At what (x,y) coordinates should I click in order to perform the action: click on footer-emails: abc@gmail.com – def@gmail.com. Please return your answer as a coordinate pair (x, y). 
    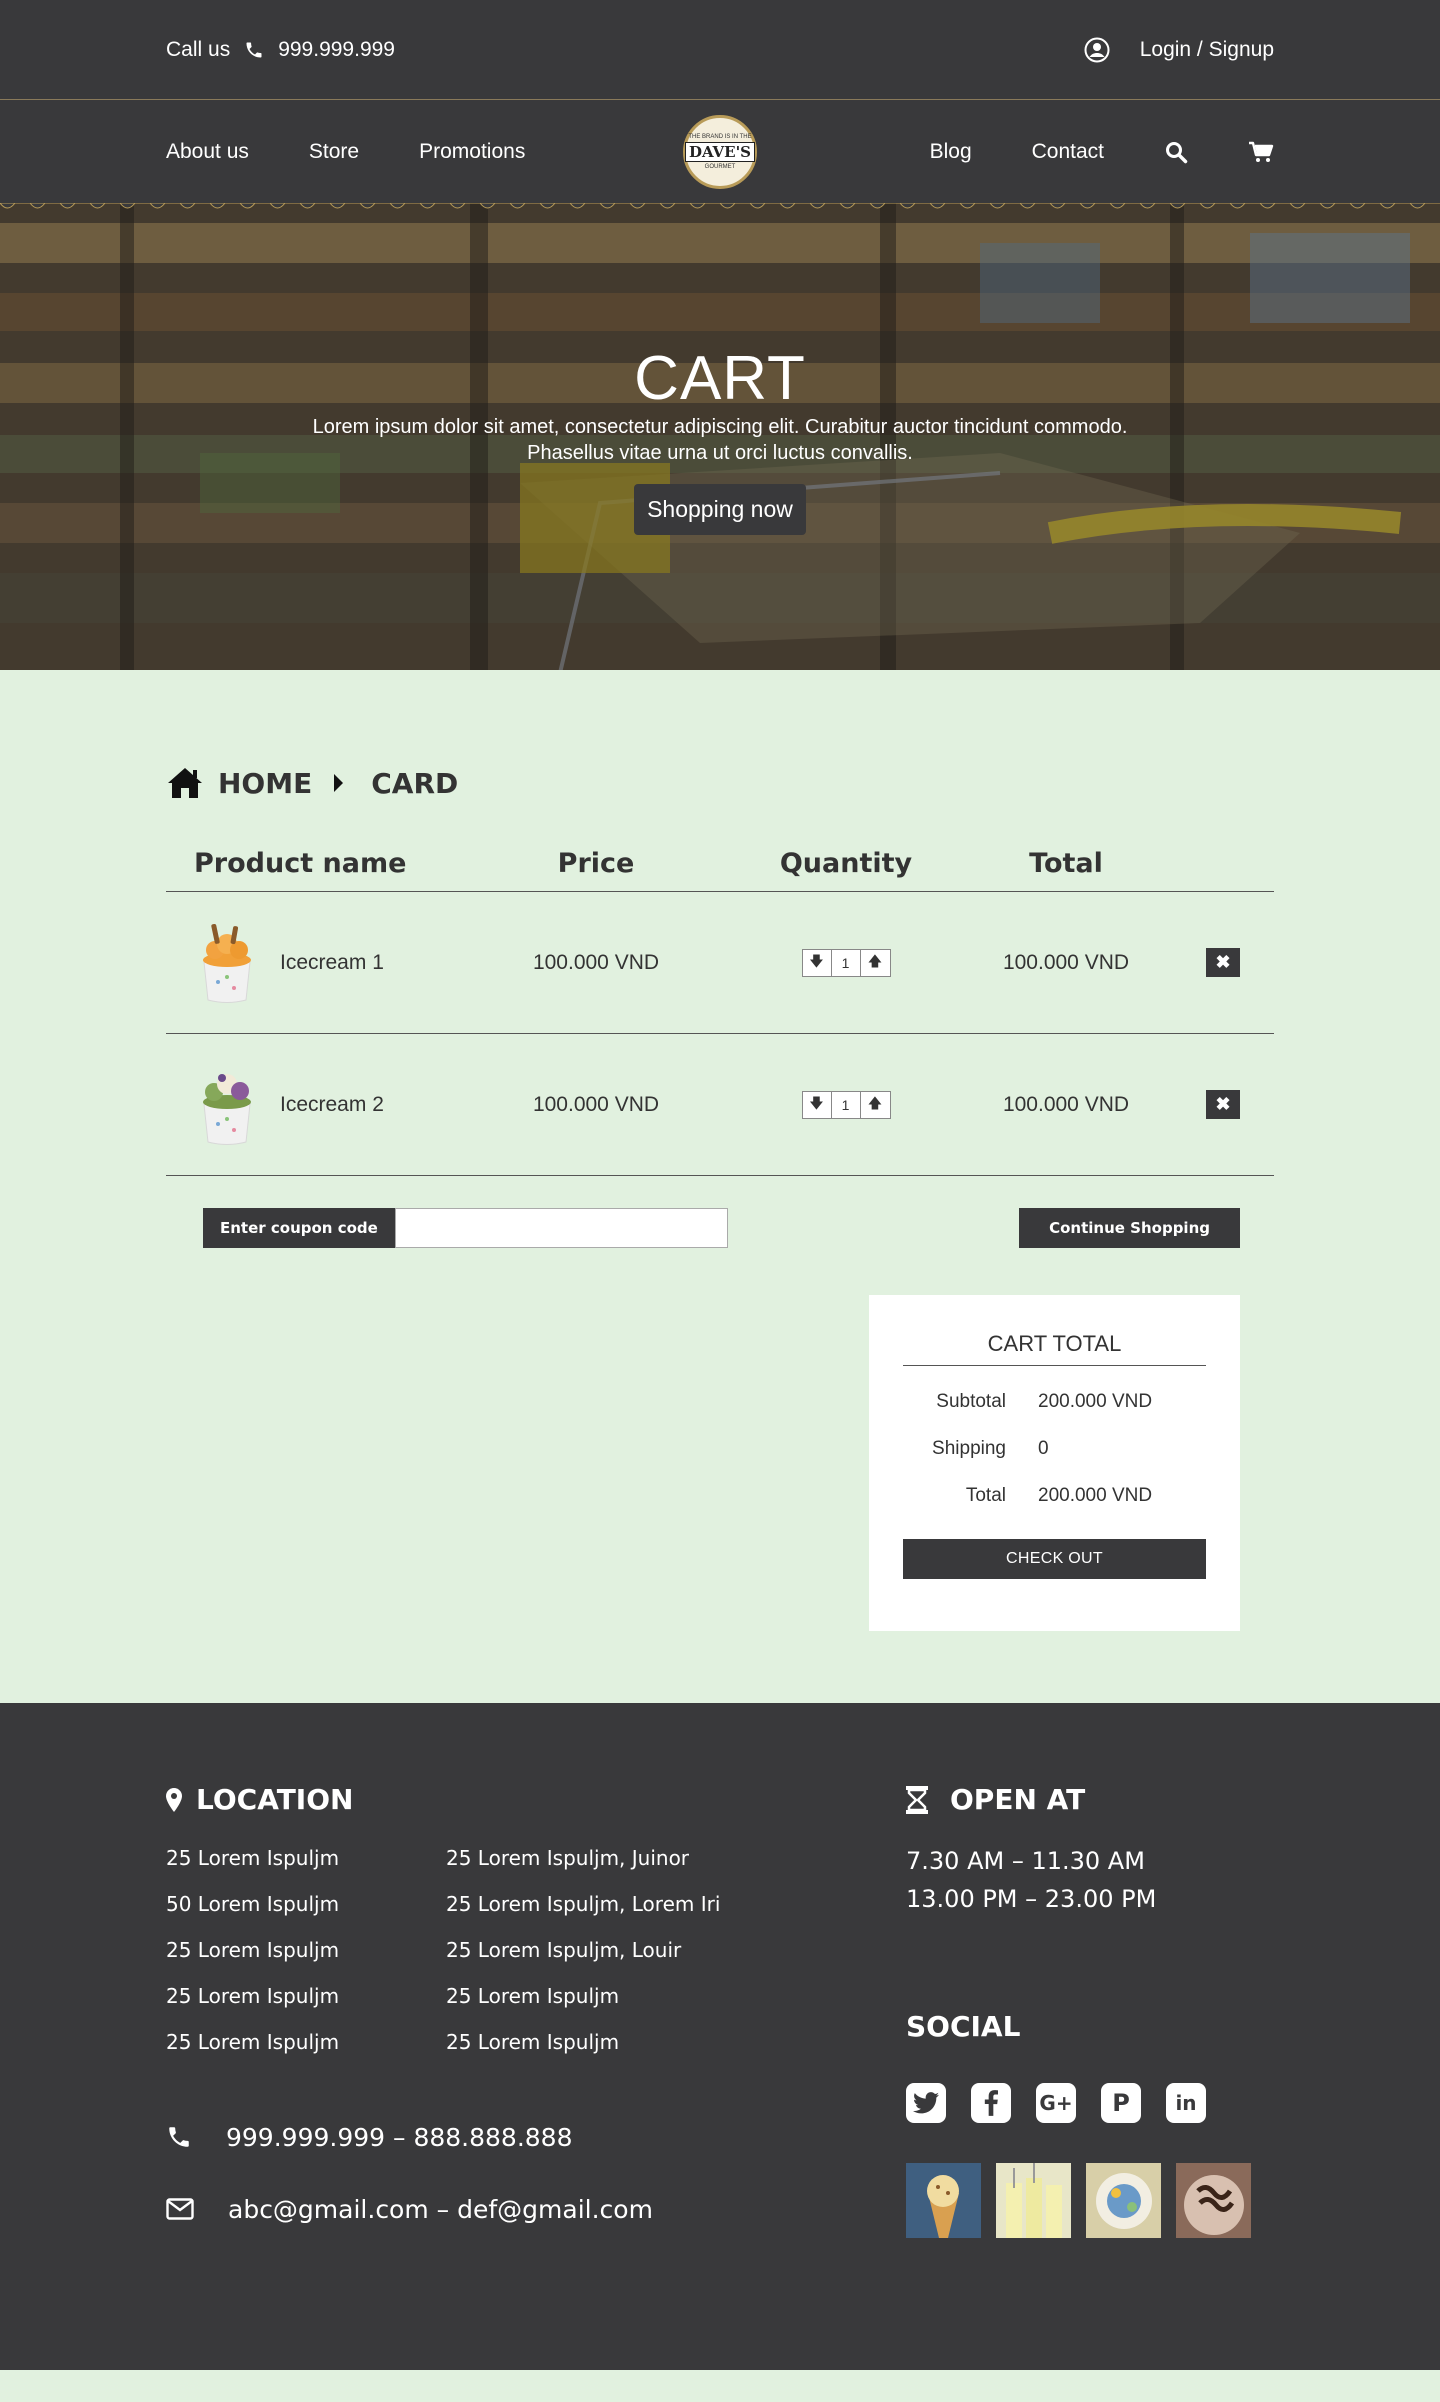
    Looking at the image, I should click on (440, 2209).